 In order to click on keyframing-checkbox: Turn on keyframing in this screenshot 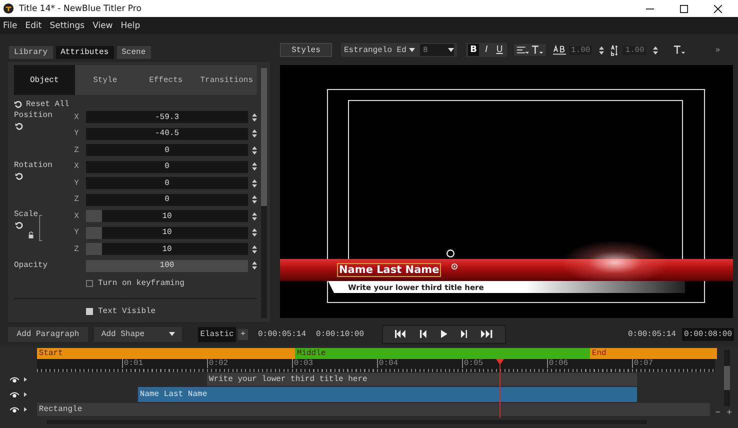, I will do `click(135, 283)`.